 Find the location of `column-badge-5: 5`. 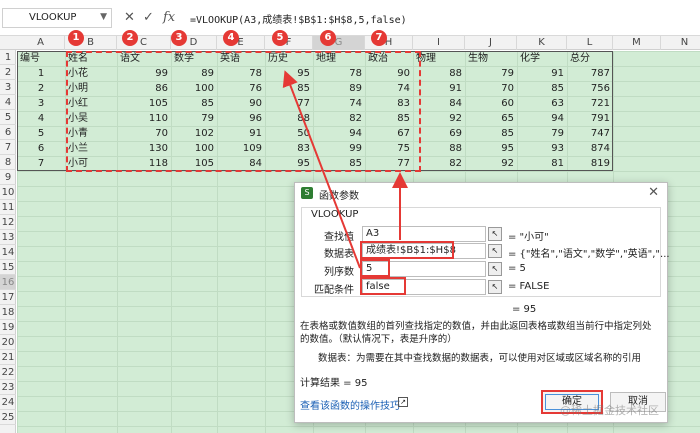

column-badge-5: 5 is located at coordinates (280, 38).